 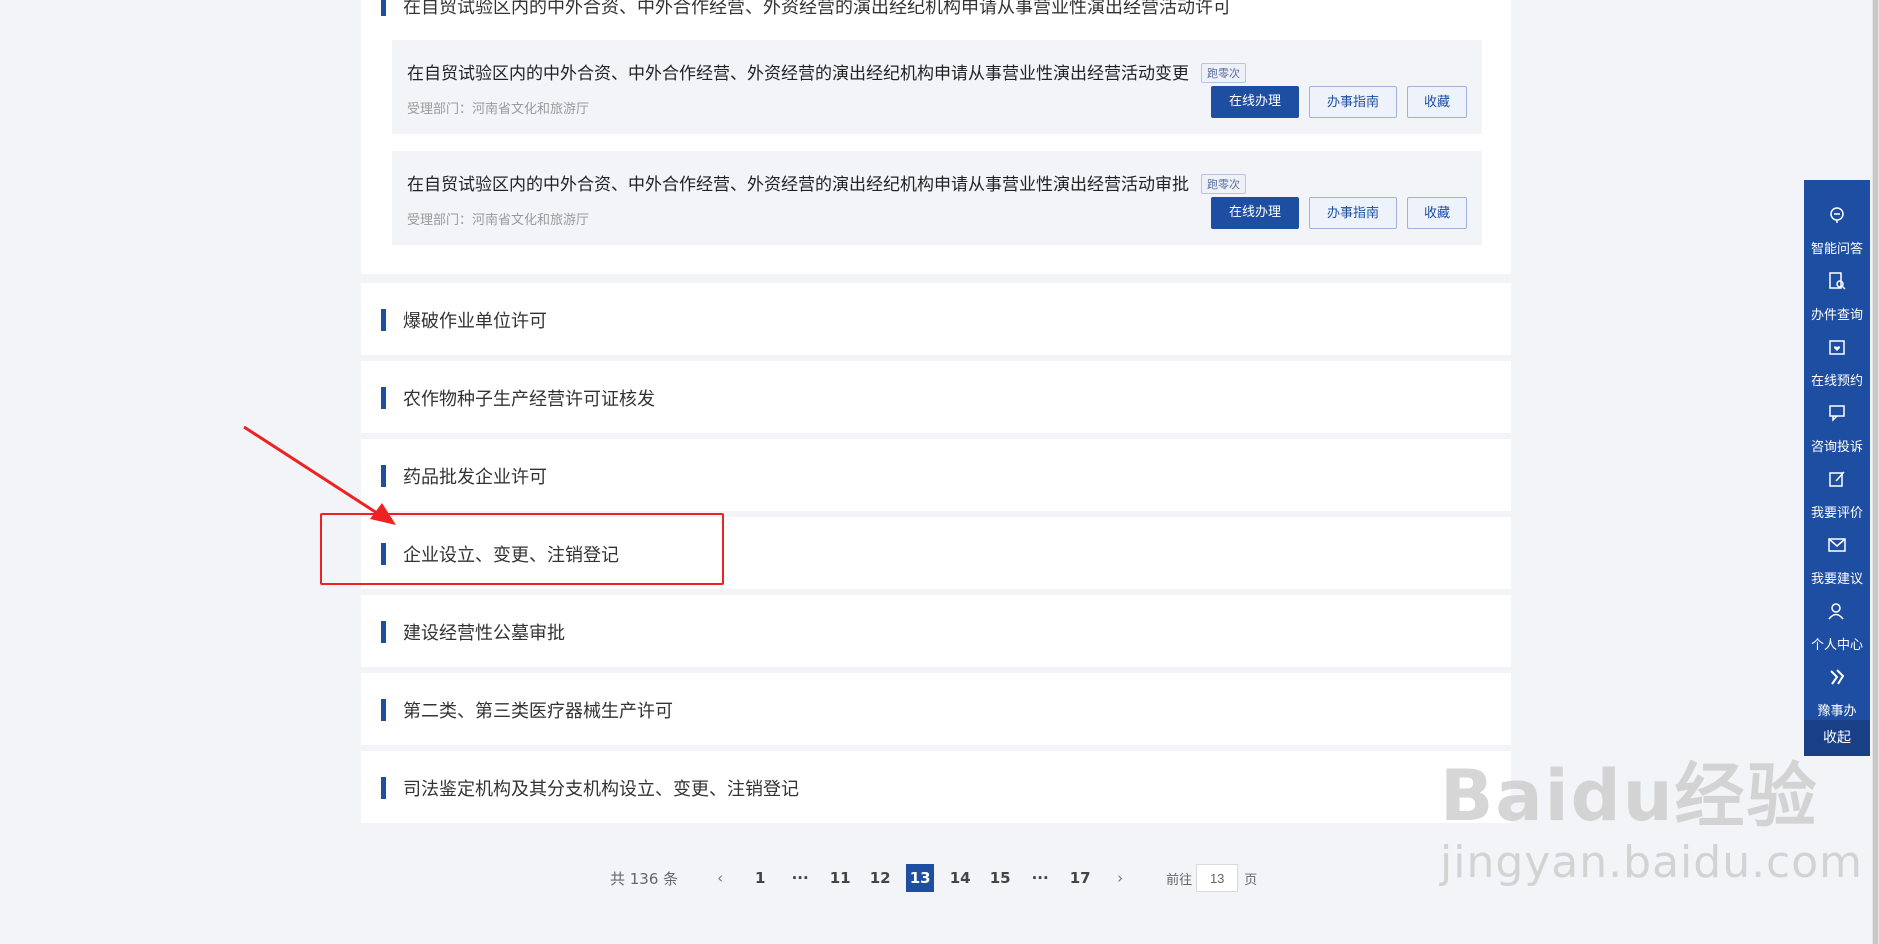 What do you see at coordinates (880, 878) in the screenshot?
I see `page-button: 12` at bounding box center [880, 878].